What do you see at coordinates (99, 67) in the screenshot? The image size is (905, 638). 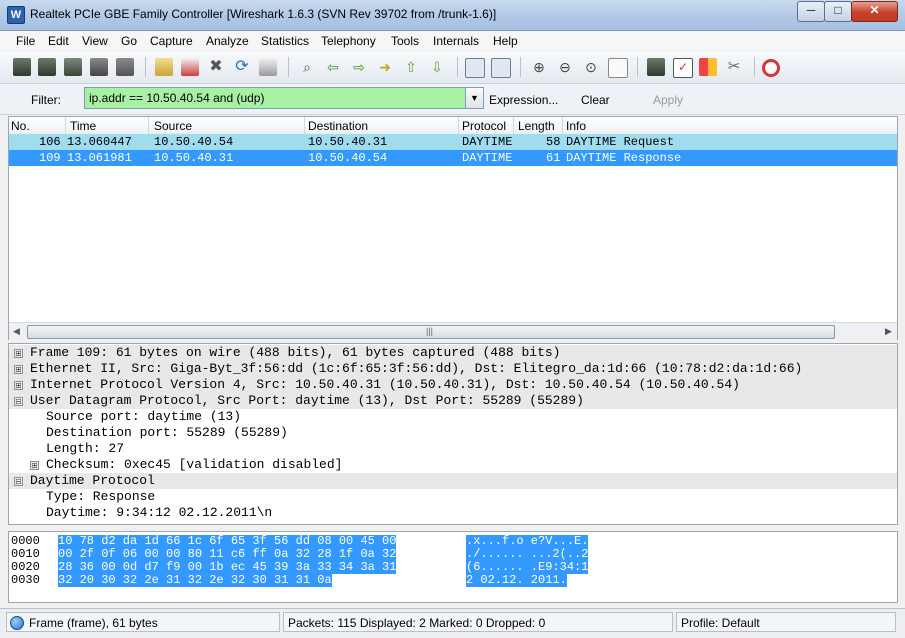 I see `stop-capture-icon` at bounding box center [99, 67].